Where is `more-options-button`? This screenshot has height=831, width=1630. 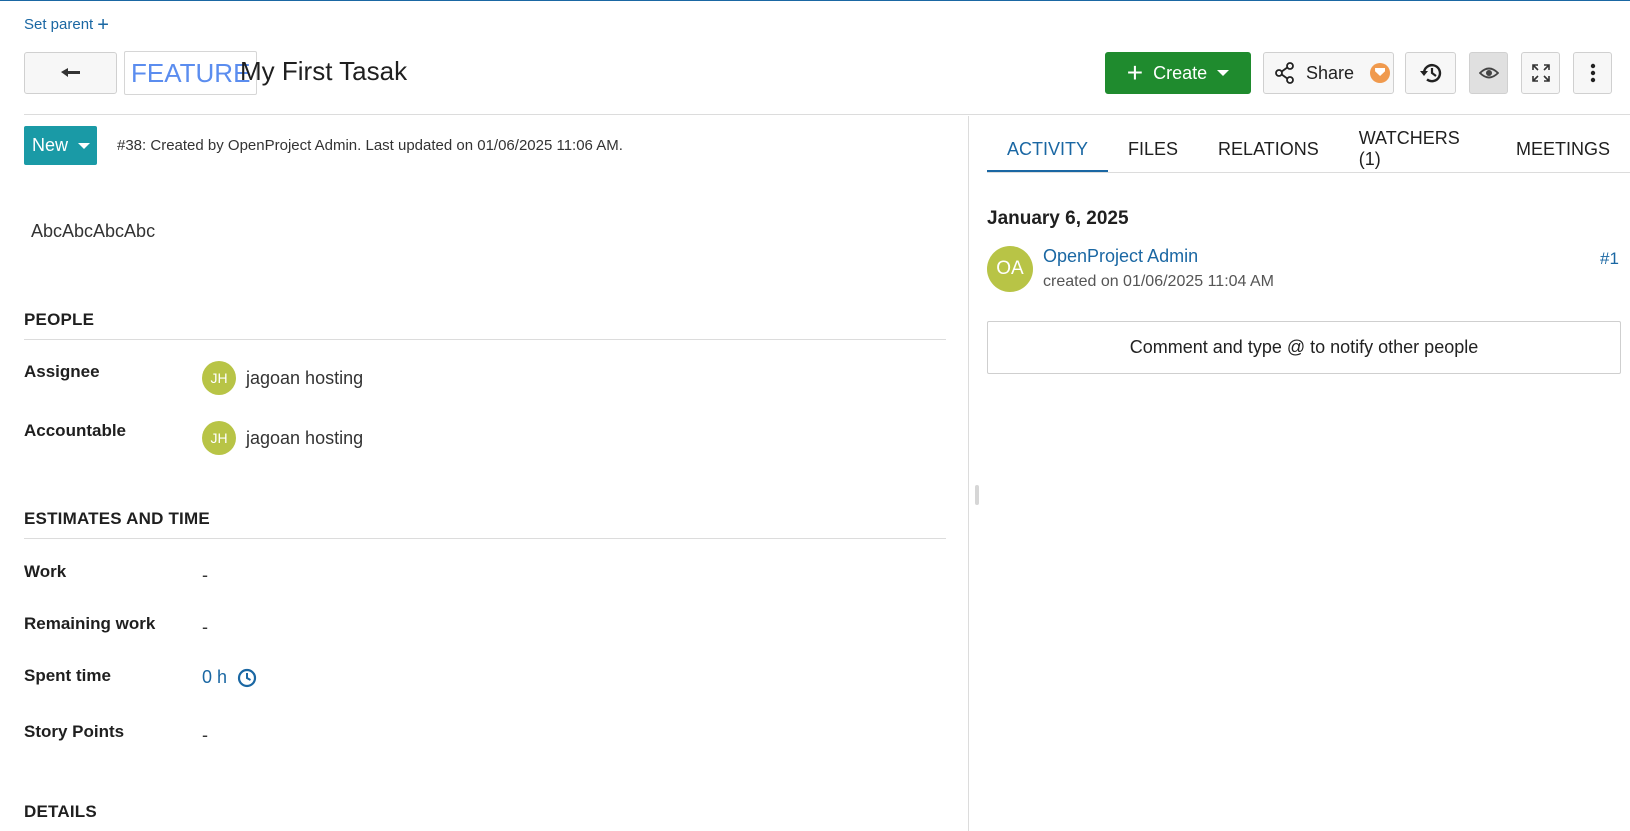
more-options-button is located at coordinates (1592, 73).